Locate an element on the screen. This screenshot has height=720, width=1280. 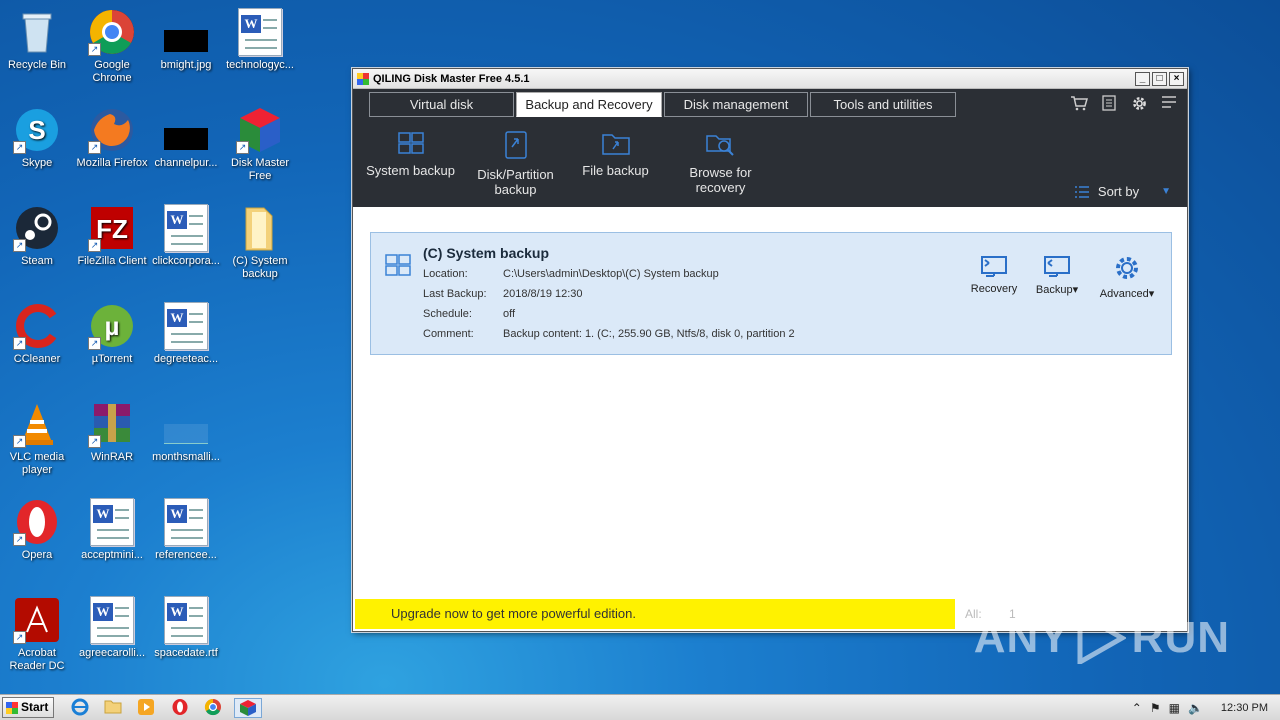
backup-monitor-icon is located at coordinates (1057, 266).